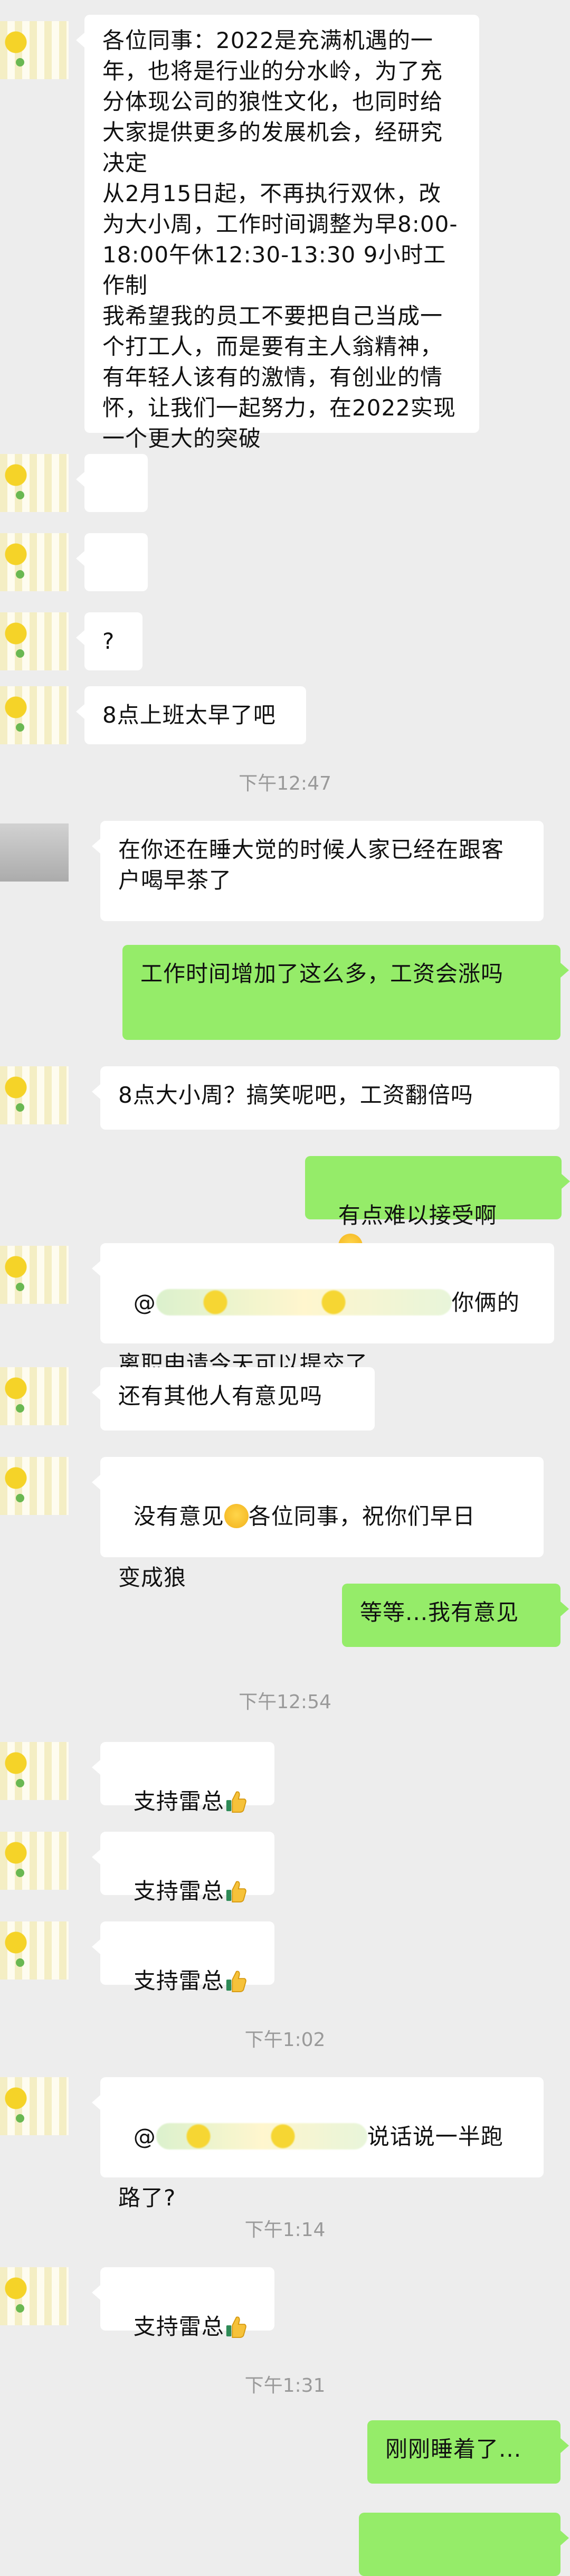 This screenshot has width=570, height=2576. I want to click on message-text: 说话说一半跑, so click(435, 2136).